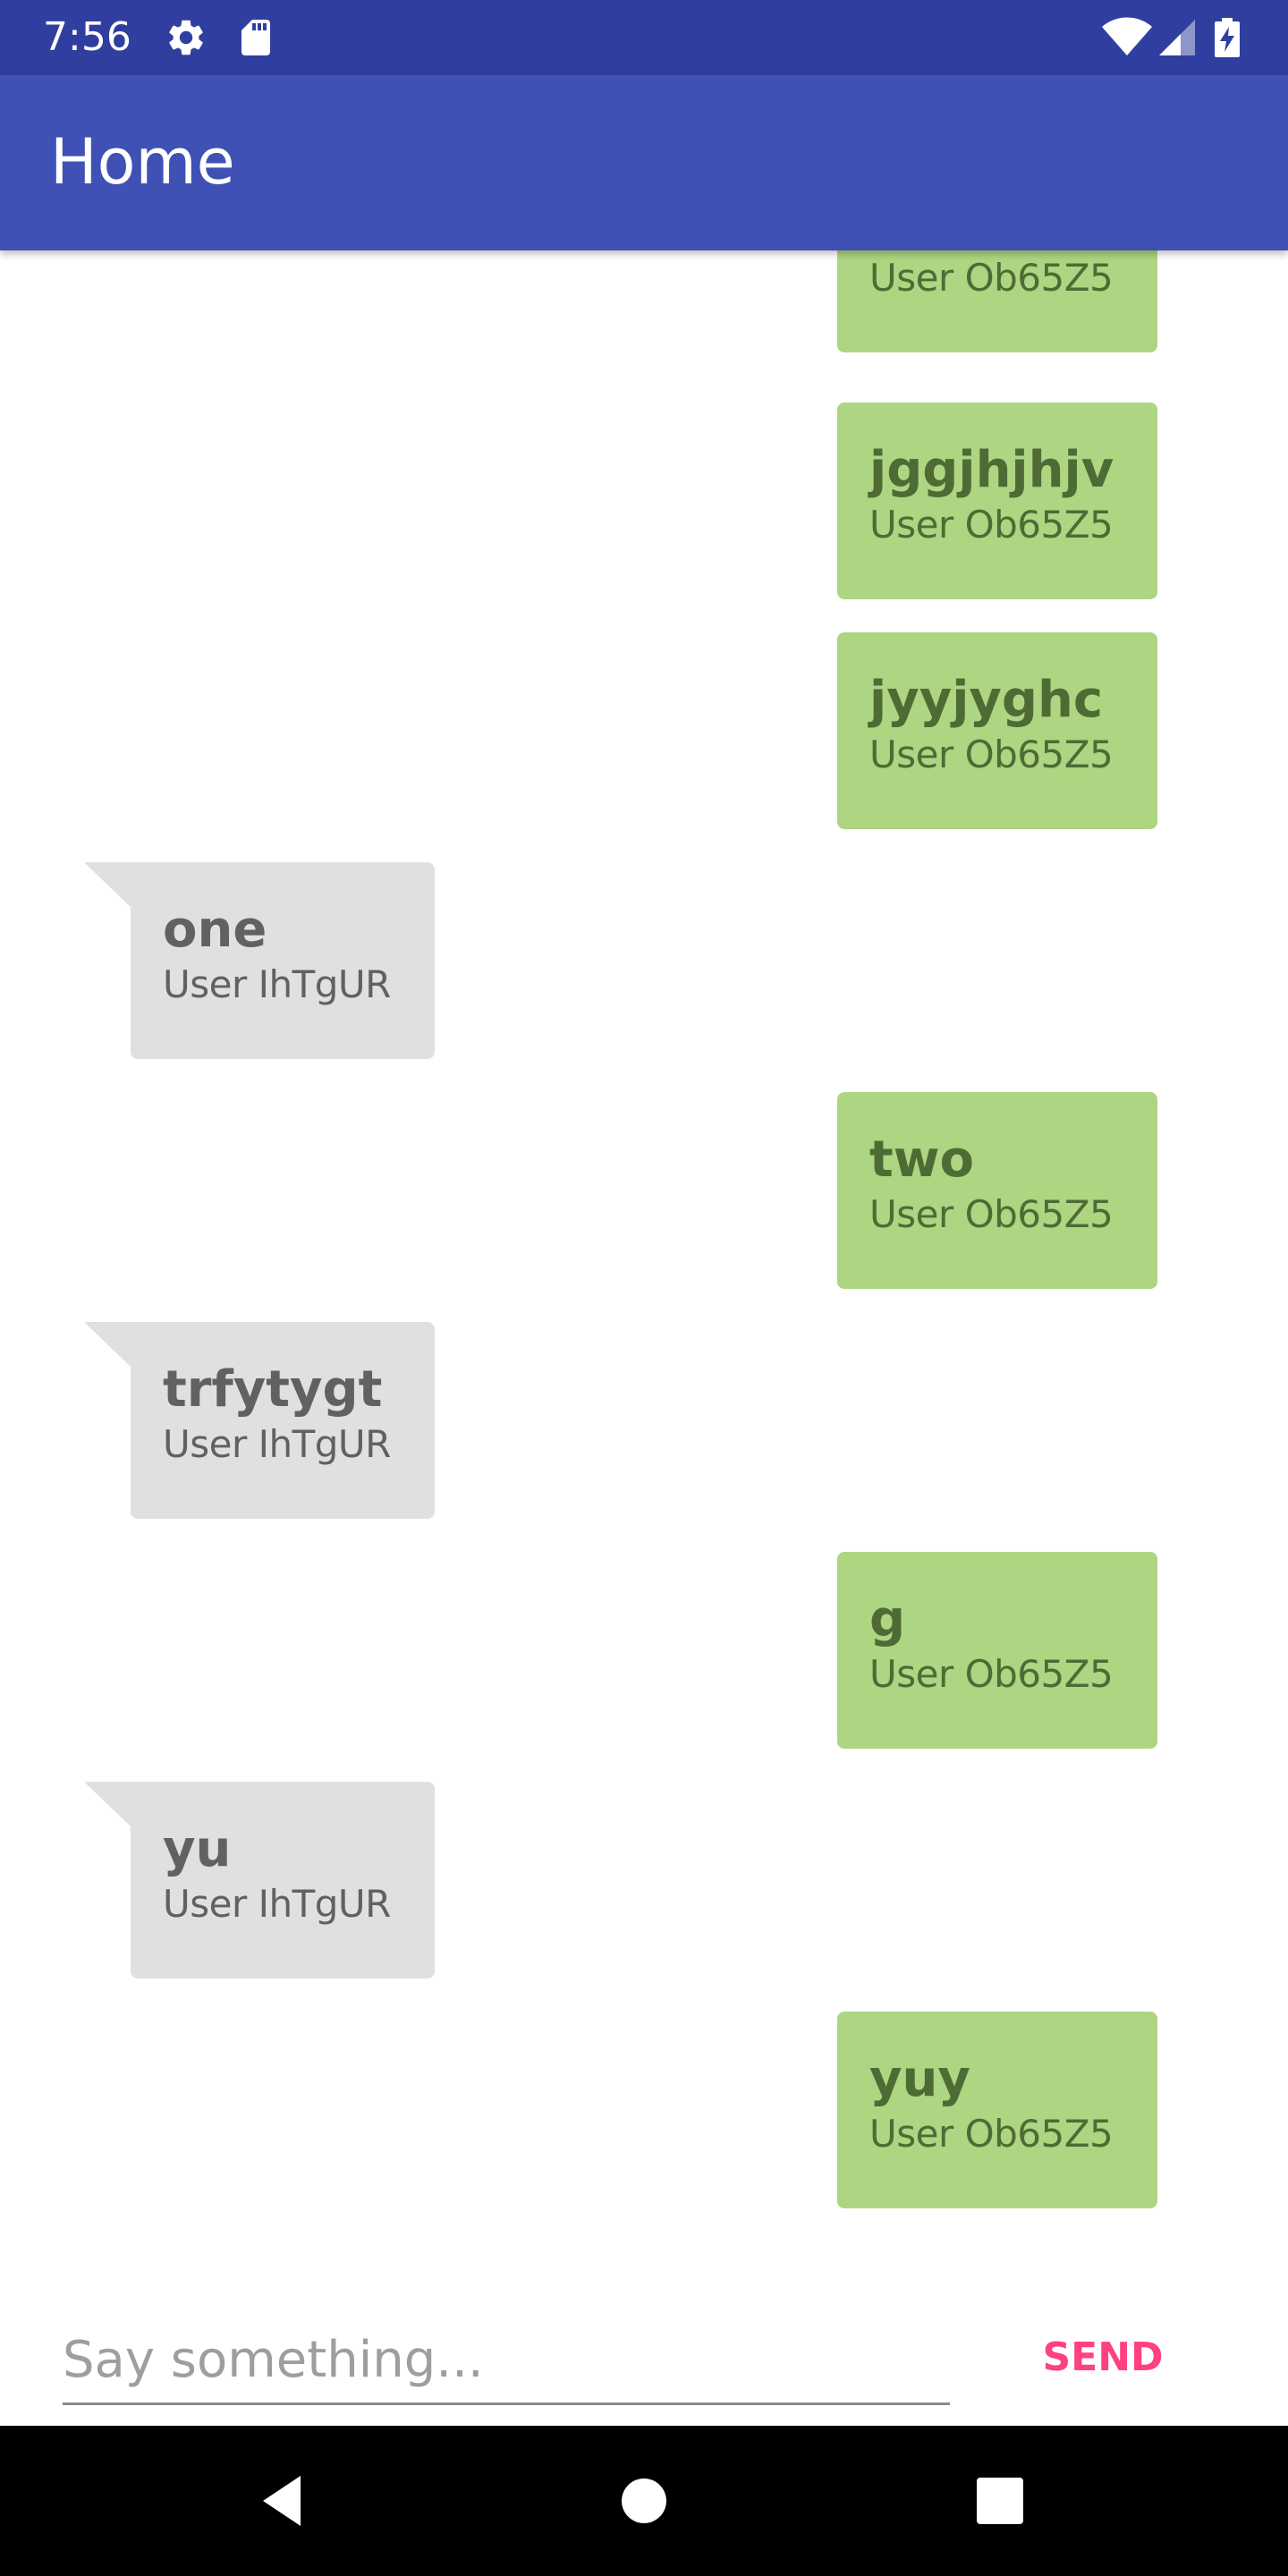 The width and height of the screenshot is (1288, 2576). I want to click on message-text: yu, so click(197, 1849).